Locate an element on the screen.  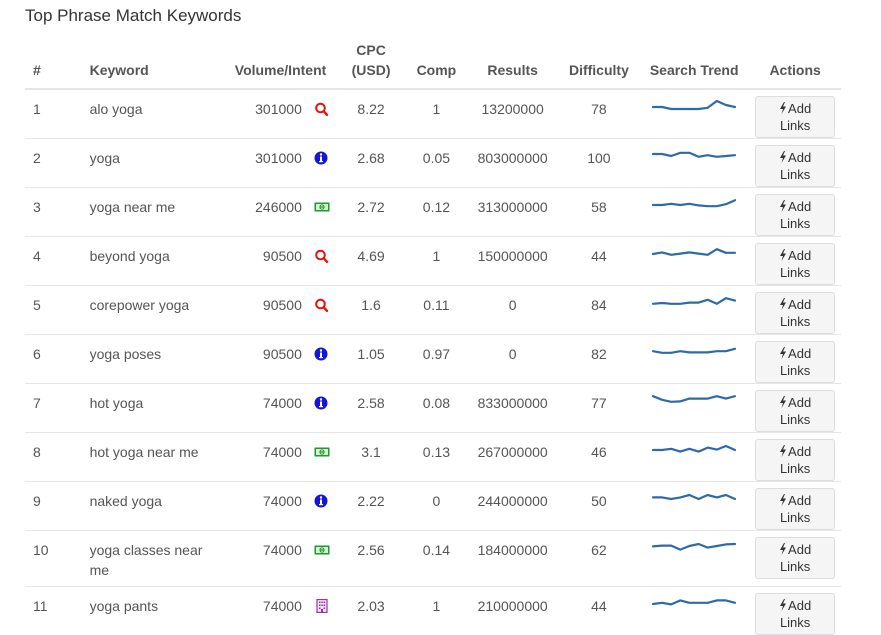
row-number: 9 is located at coordinates (54, 506).